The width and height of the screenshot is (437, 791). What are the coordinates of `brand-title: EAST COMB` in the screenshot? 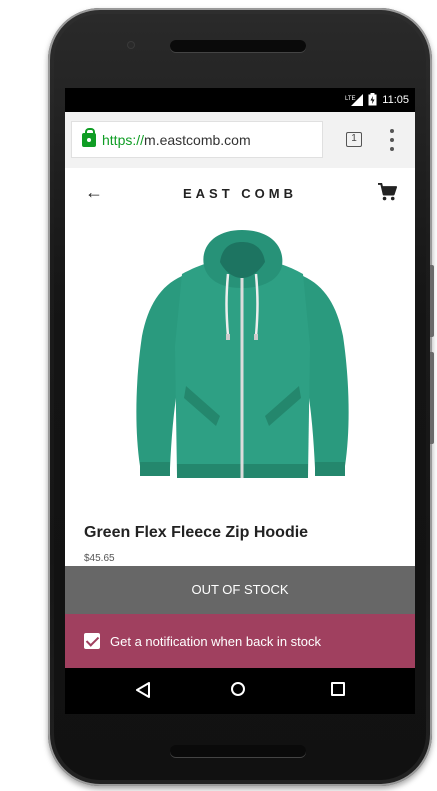 It's located at (240, 193).